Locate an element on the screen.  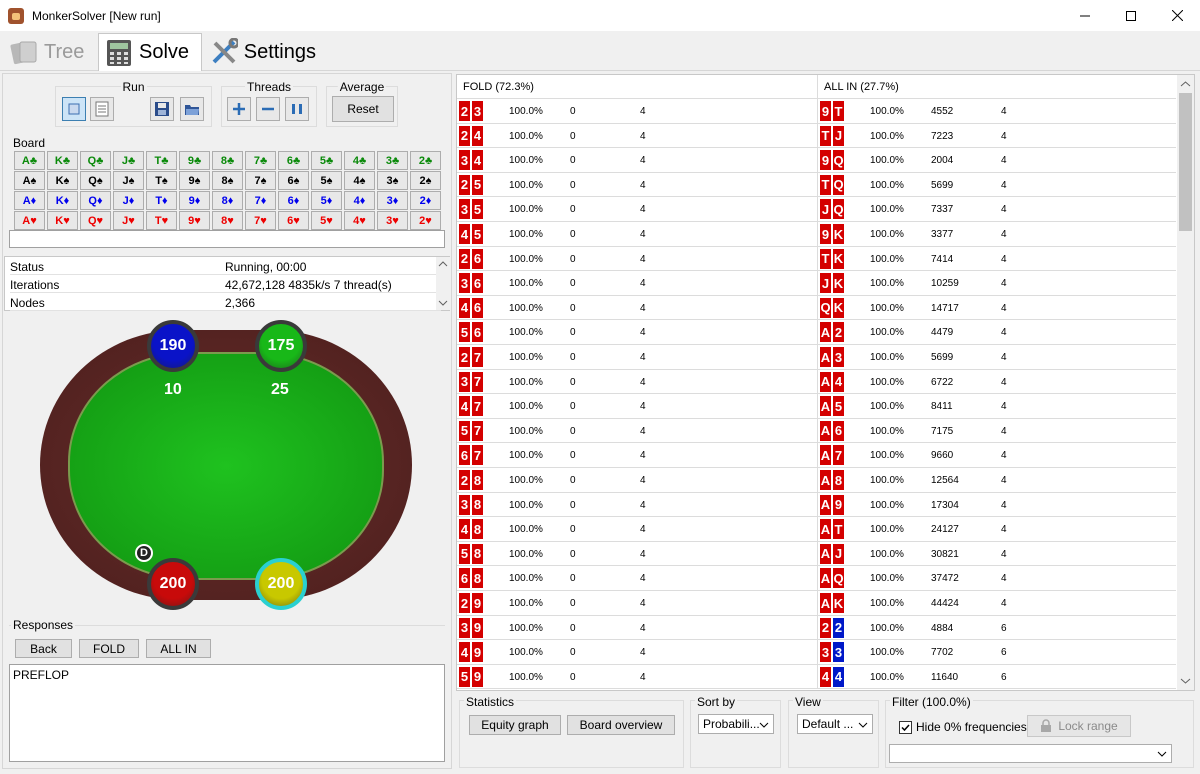
hand-row: A 2 100.0% 4479 4 is located at coordinates (996, 332).